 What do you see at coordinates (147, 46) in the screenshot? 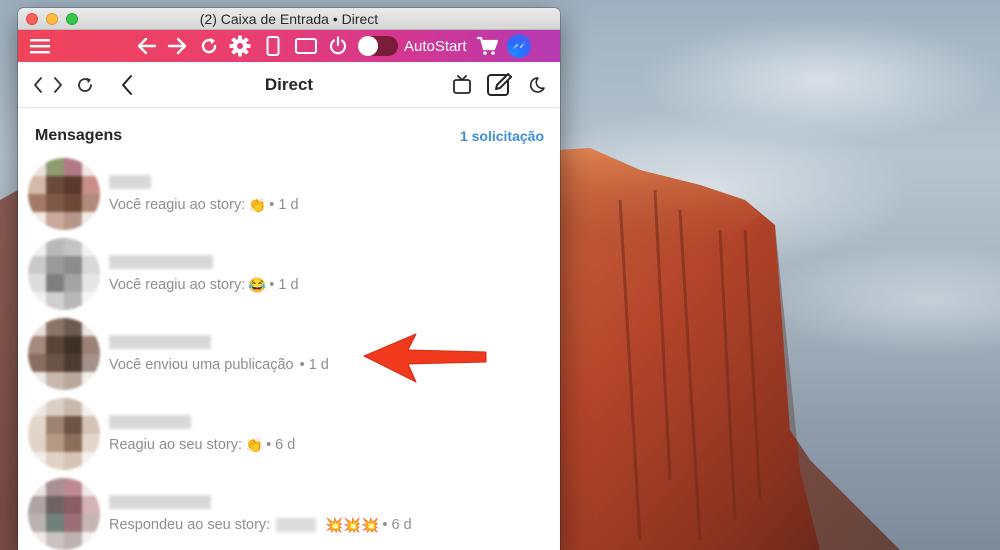
I see `arrow-left-icon` at bounding box center [147, 46].